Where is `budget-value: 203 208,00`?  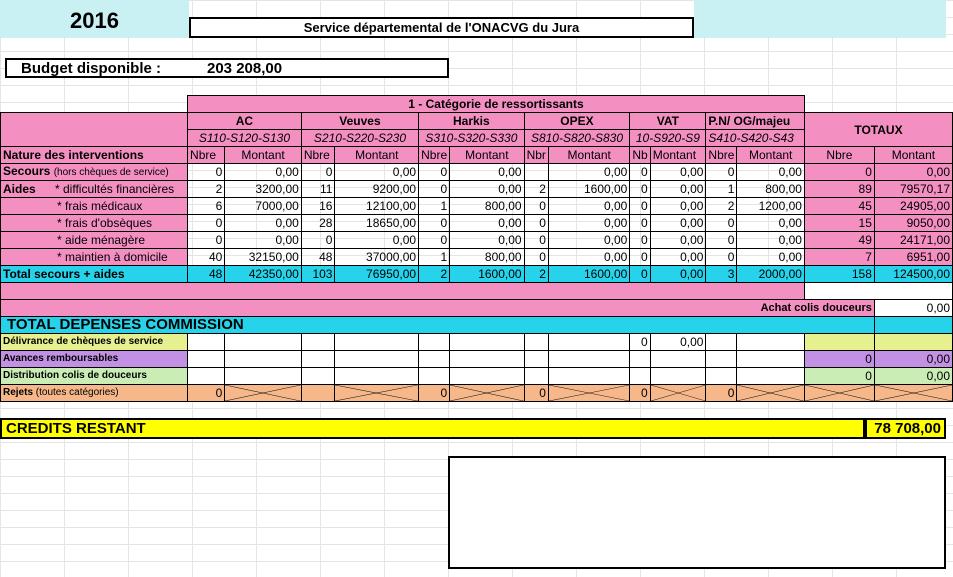
budget-value: 203 208,00 is located at coordinates (320, 68).